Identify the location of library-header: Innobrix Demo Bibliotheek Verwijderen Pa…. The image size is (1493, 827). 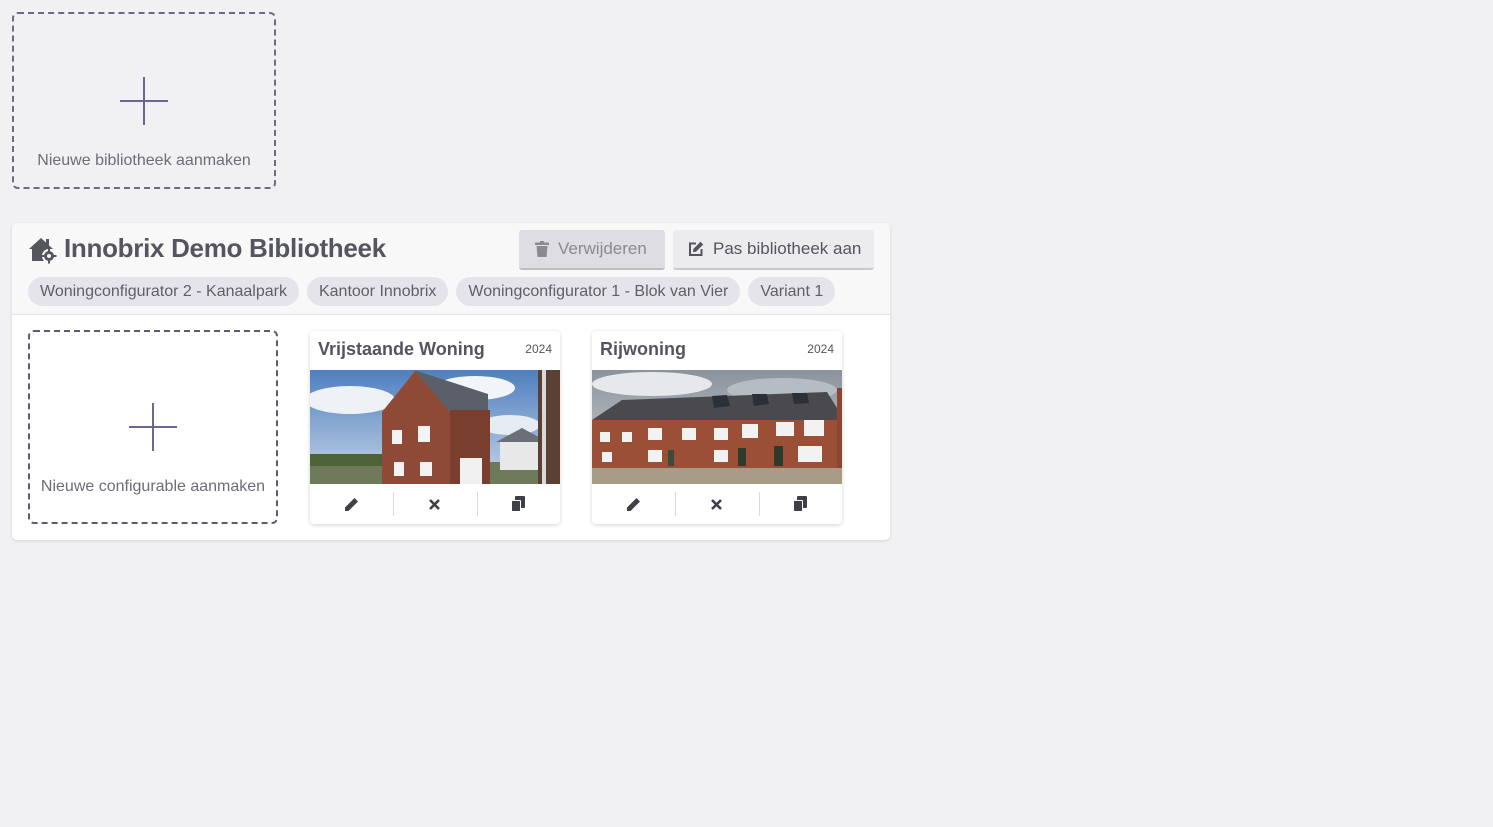
(451, 269).